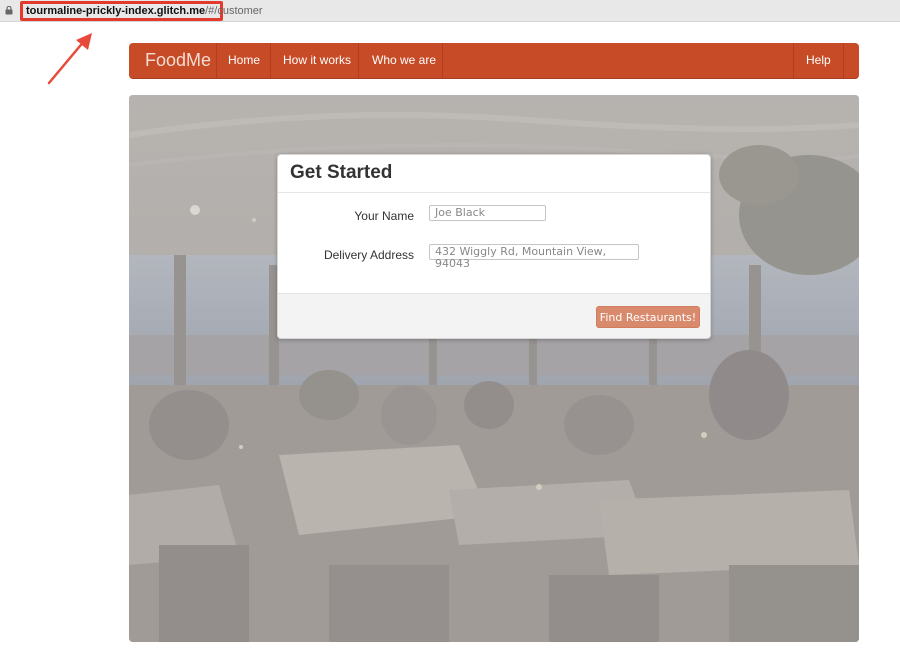  Describe the element at coordinates (384, 216) in the screenshot. I see `name-label: Your Name` at that location.